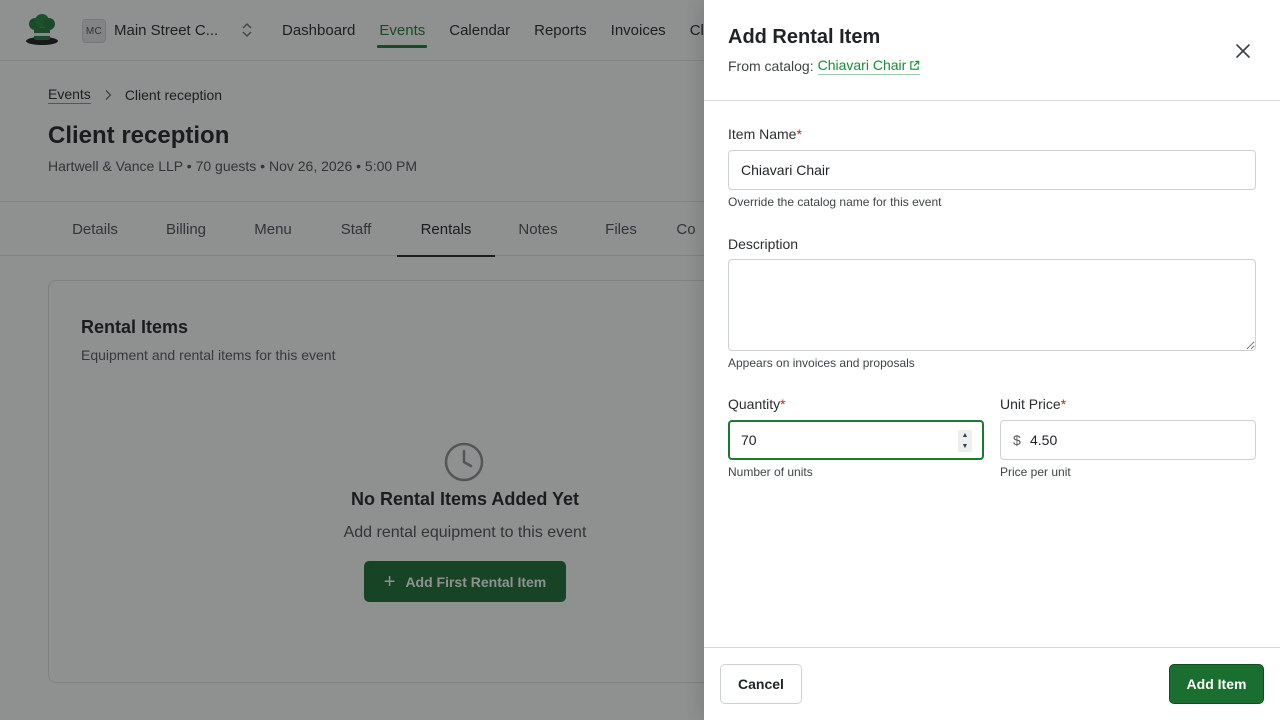 Image resolution: width=1280 pixels, height=720 pixels. What do you see at coordinates (761, 684) in the screenshot?
I see `cancel-button: Cancel` at bounding box center [761, 684].